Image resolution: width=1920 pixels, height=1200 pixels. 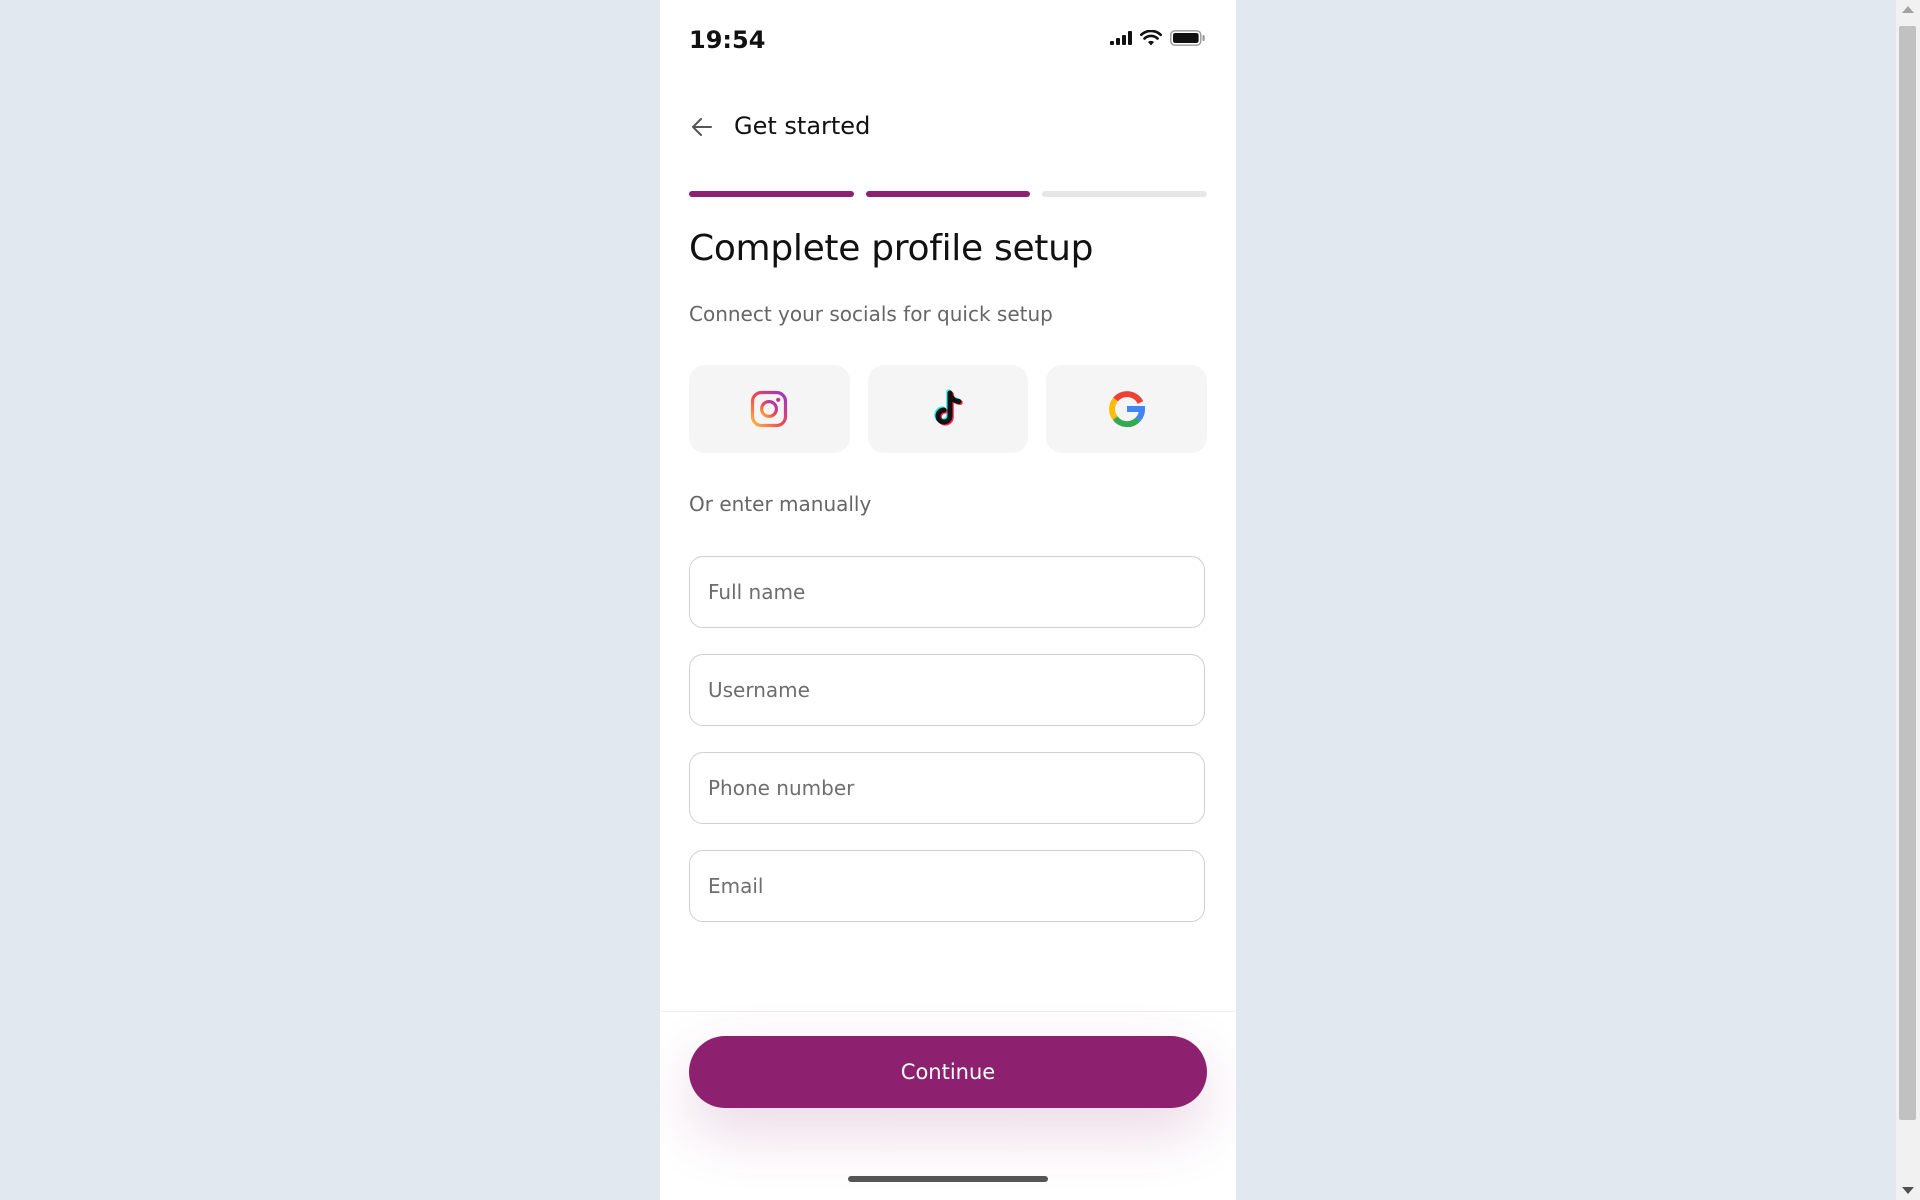 What do you see at coordinates (802, 126) in the screenshot?
I see `header-title: Get started` at bounding box center [802, 126].